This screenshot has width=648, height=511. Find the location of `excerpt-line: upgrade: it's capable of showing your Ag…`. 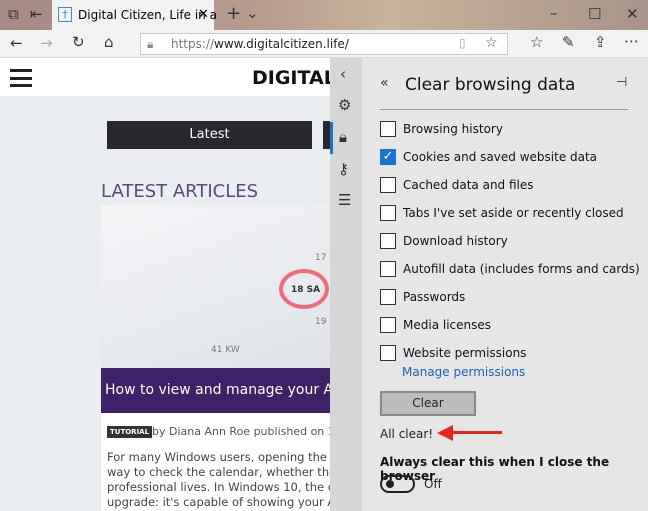

excerpt-line: upgrade: it's capable of showing your Ag… is located at coordinates (218, 502).